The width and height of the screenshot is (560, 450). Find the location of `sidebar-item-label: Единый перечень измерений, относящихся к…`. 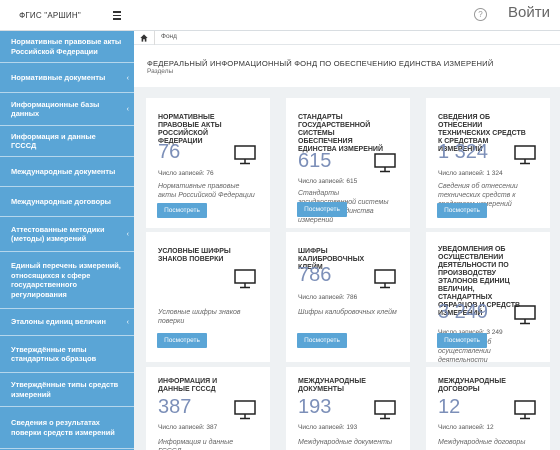

sidebar-item-label: Единый перечень измерений, относящихся к… is located at coordinates (66, 280).